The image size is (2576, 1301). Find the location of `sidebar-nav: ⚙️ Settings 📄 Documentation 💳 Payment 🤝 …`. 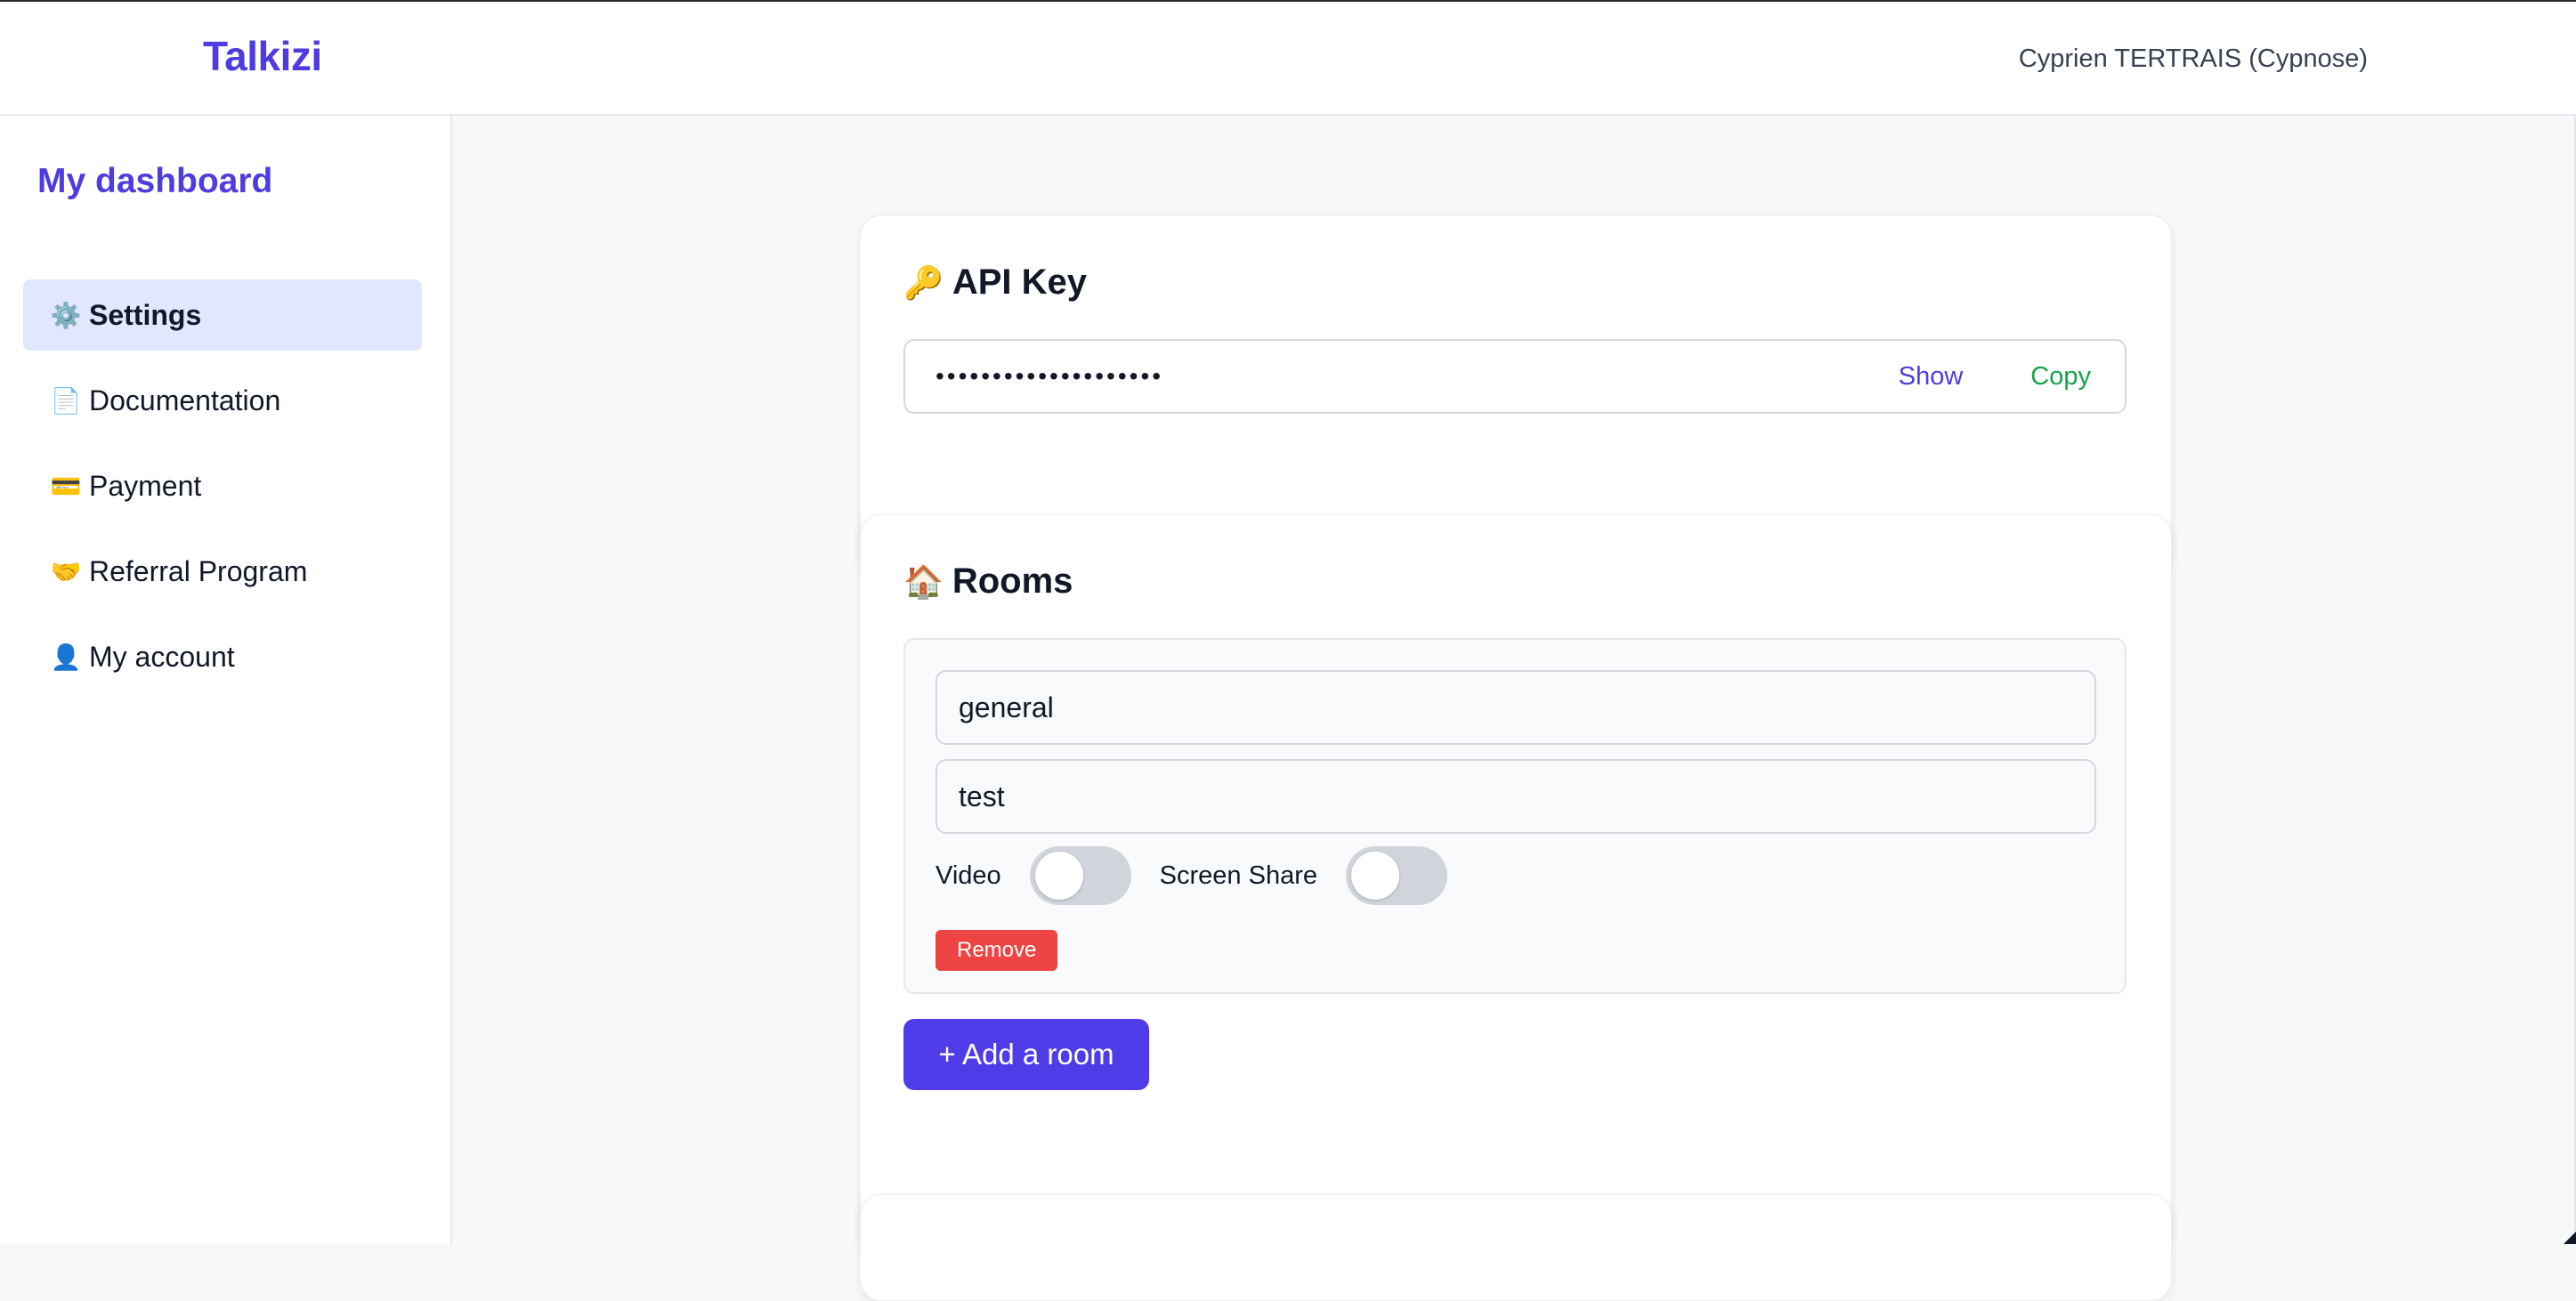

sidebar-nav: ⚙️ Settings 📄 Documentation 💳 Payment 🤝 … is located at coordinates (223, 493).